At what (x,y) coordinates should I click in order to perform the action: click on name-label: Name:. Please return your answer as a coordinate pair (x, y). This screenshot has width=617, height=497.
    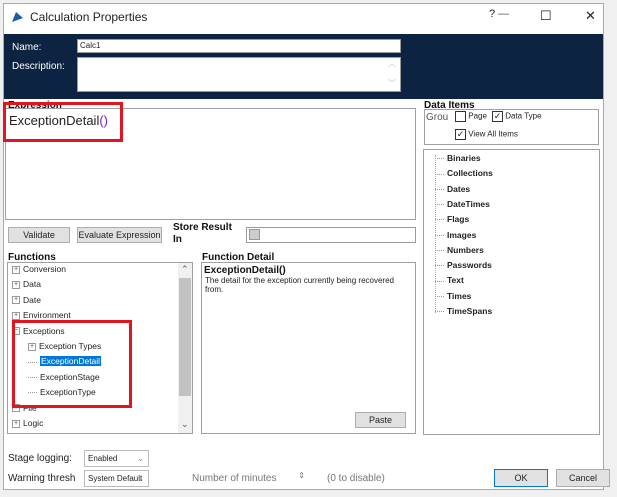
    Looking at the image, I should click on (27, 47).